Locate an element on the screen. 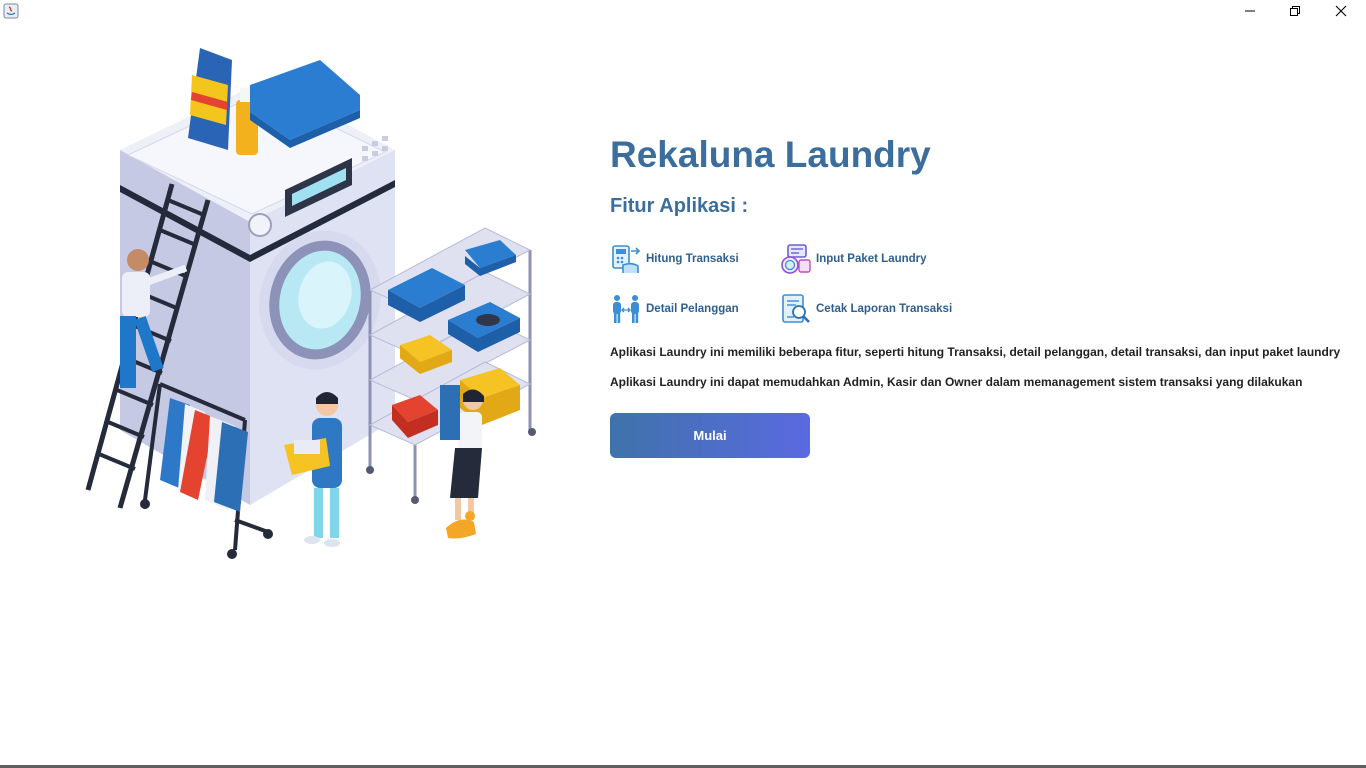  restore-icon is located at coordinates (1295, 11).